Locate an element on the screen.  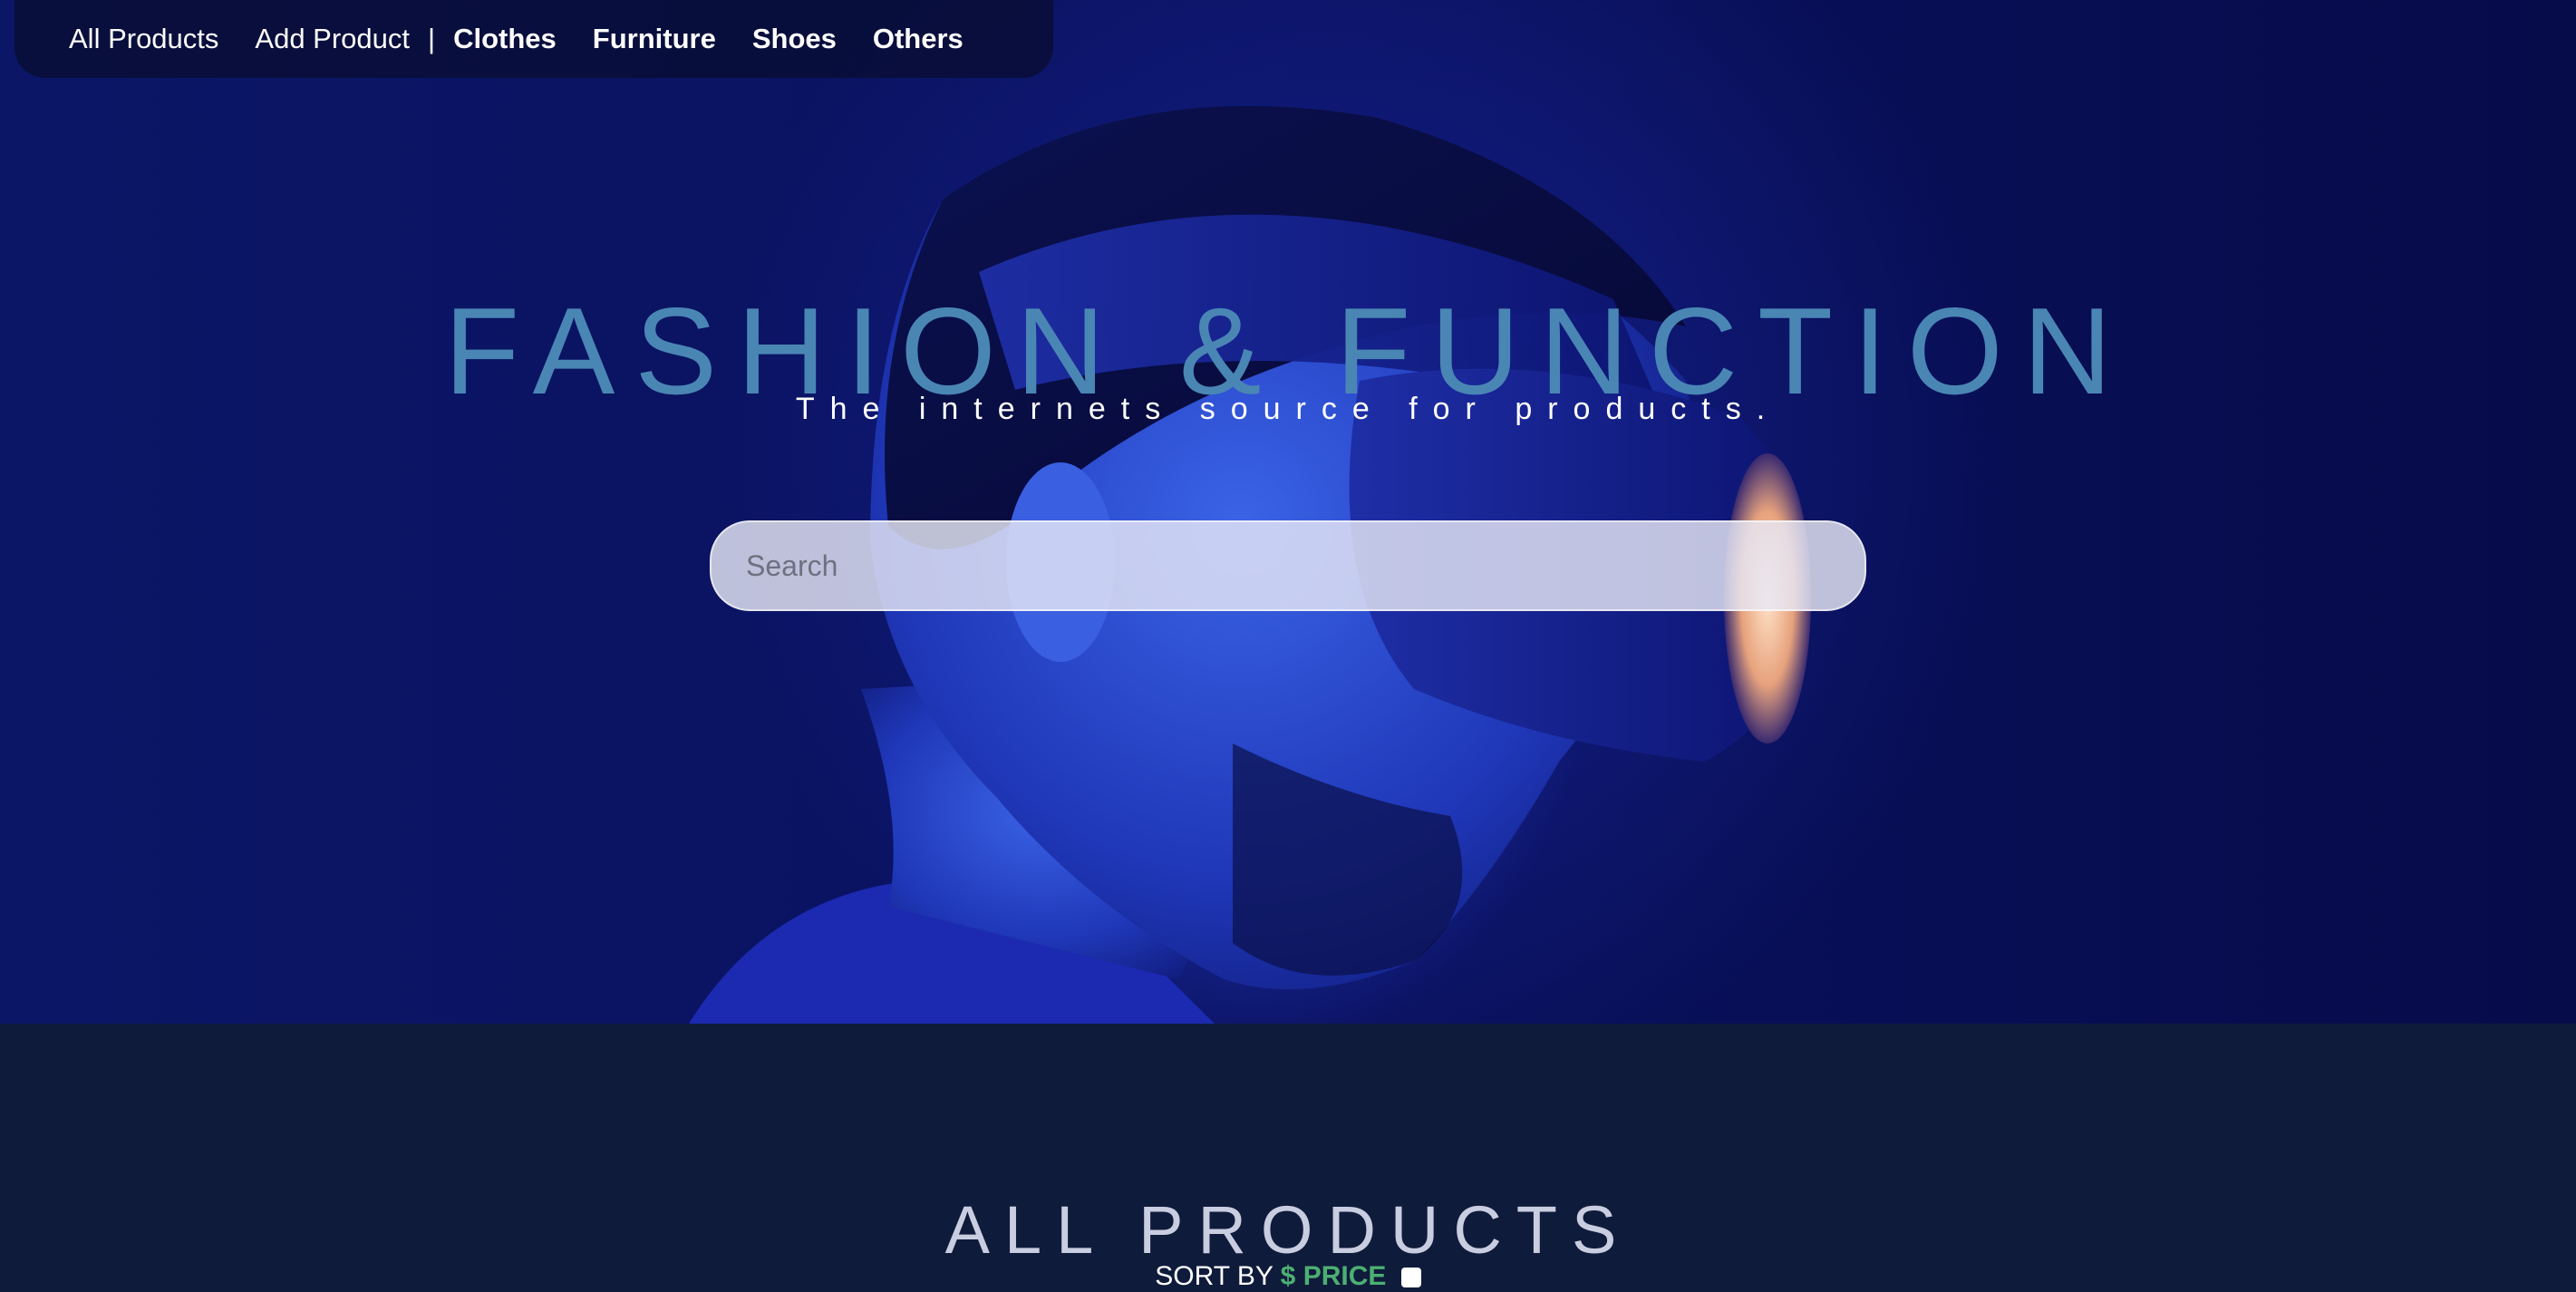
nav-category-others: Others is located at coordinates (918, 39).